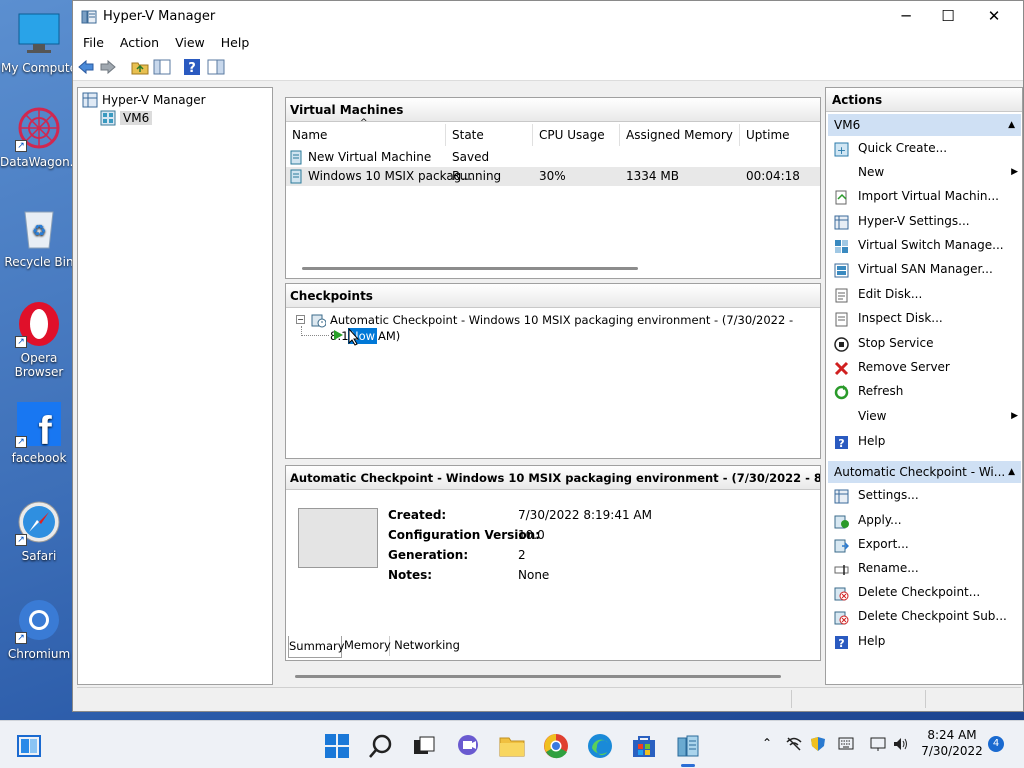  Describe the element at coordinates (996, 744) in the screenshot. I see `notification-badge: 4` at that location.